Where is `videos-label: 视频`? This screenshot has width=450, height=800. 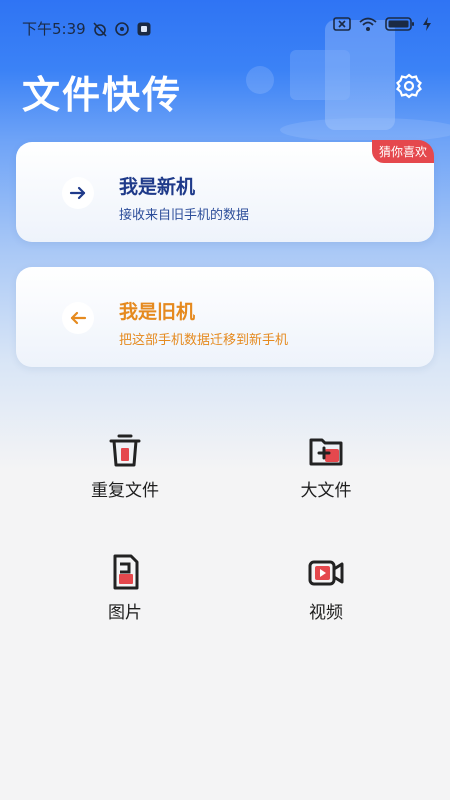
videos-label: 视频 is located at coordinates (326, 613).